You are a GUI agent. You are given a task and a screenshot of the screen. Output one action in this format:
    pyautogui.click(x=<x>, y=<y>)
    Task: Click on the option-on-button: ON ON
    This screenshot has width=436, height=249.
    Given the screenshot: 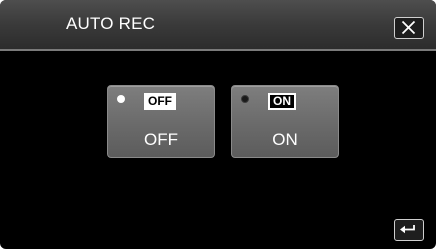 What is the action you would take?
    pyautogui.click(x=285, y=121)
    